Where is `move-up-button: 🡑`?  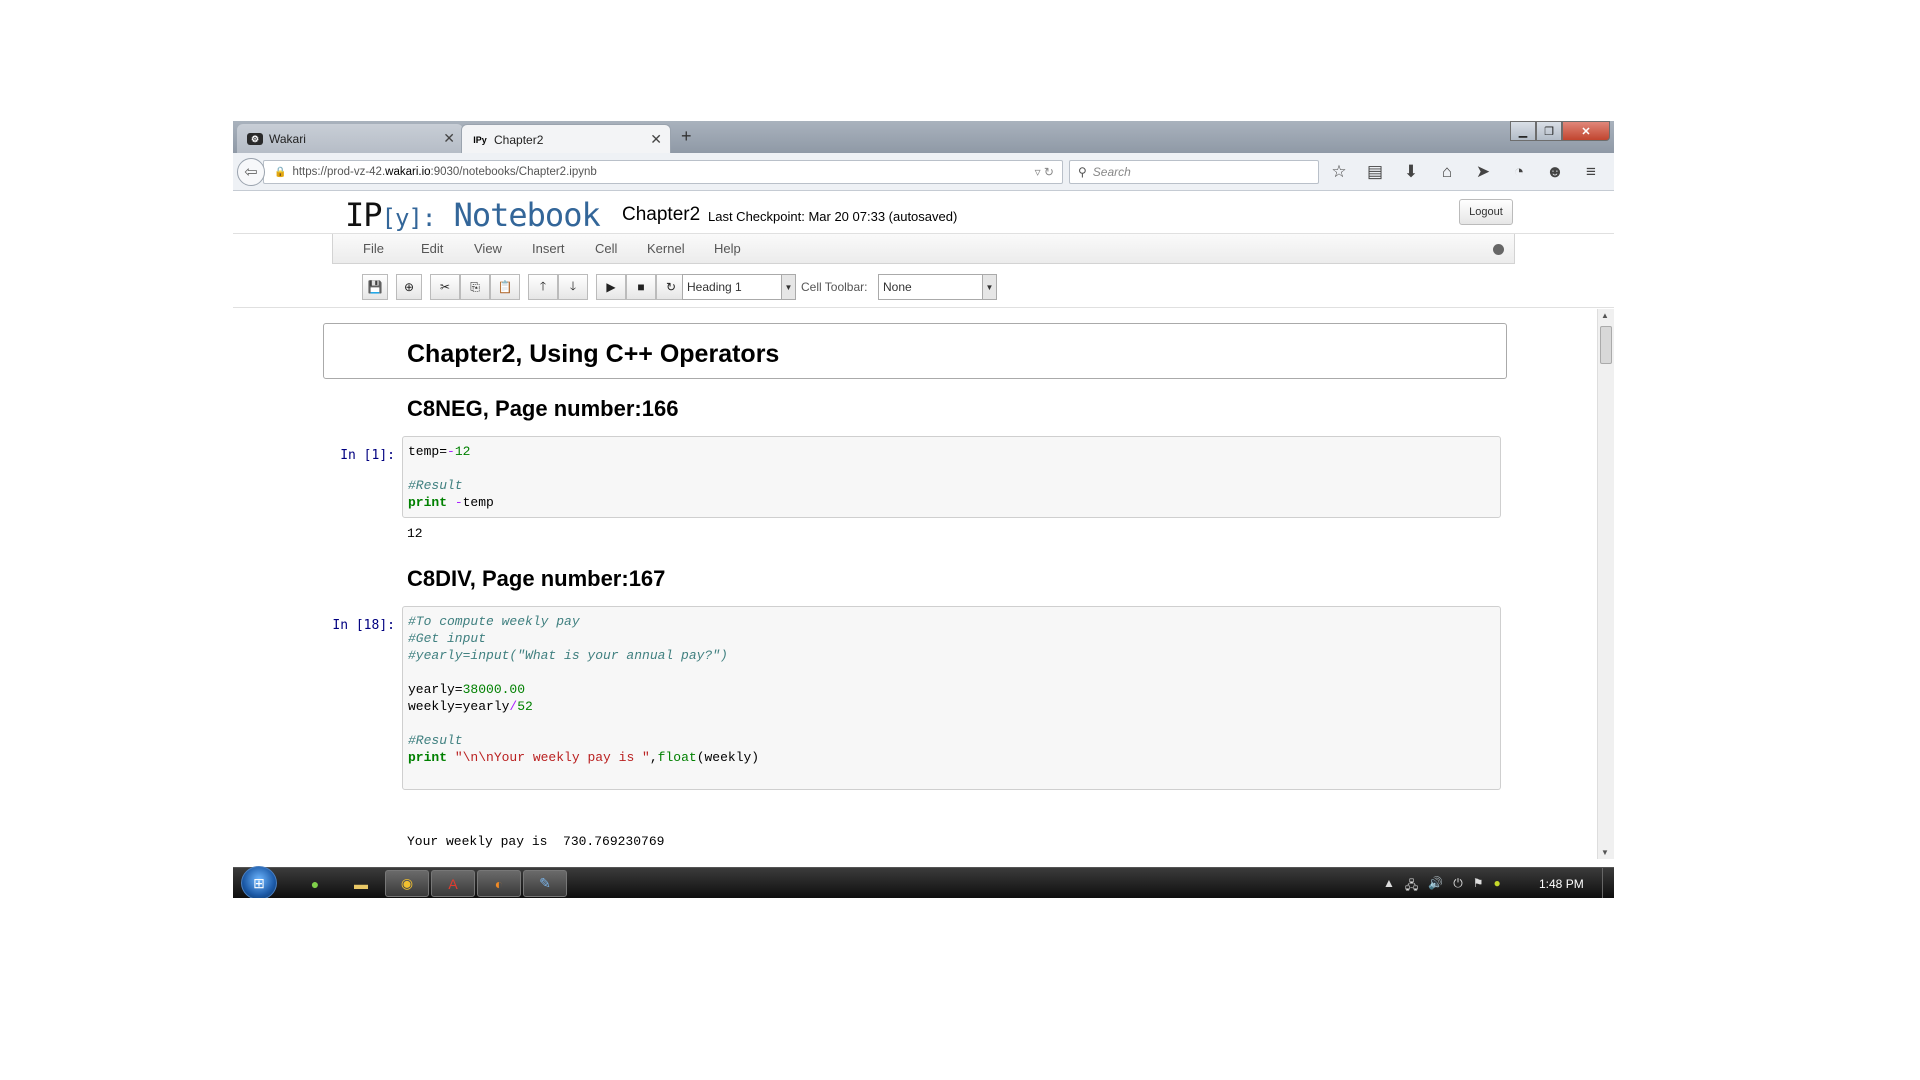
move-up-button: 🡑 is located at coordinates (543, 287).